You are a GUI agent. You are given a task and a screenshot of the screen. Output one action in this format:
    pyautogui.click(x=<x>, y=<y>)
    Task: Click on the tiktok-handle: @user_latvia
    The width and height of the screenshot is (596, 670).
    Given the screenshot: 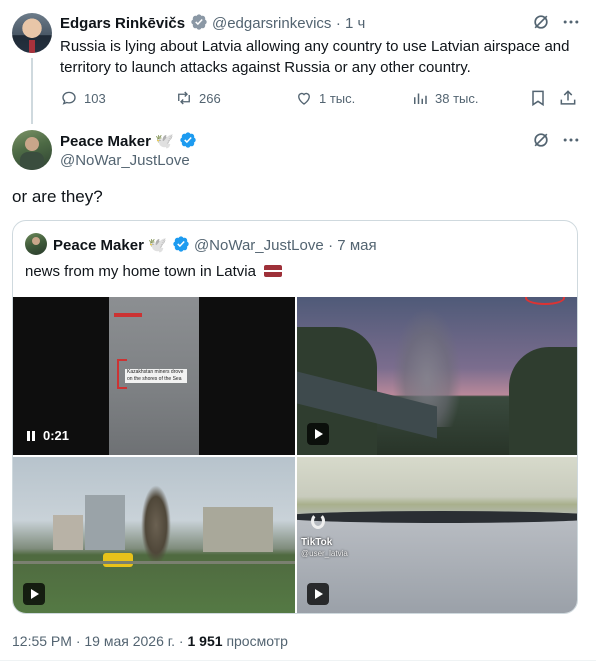 What is the action you would take?
    pyautogui.click(x=324, y=553)
    